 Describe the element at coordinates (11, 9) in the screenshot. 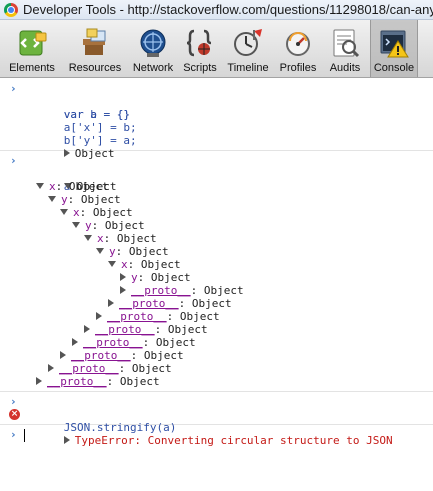

I see `chrome-logo-icon` at that location.